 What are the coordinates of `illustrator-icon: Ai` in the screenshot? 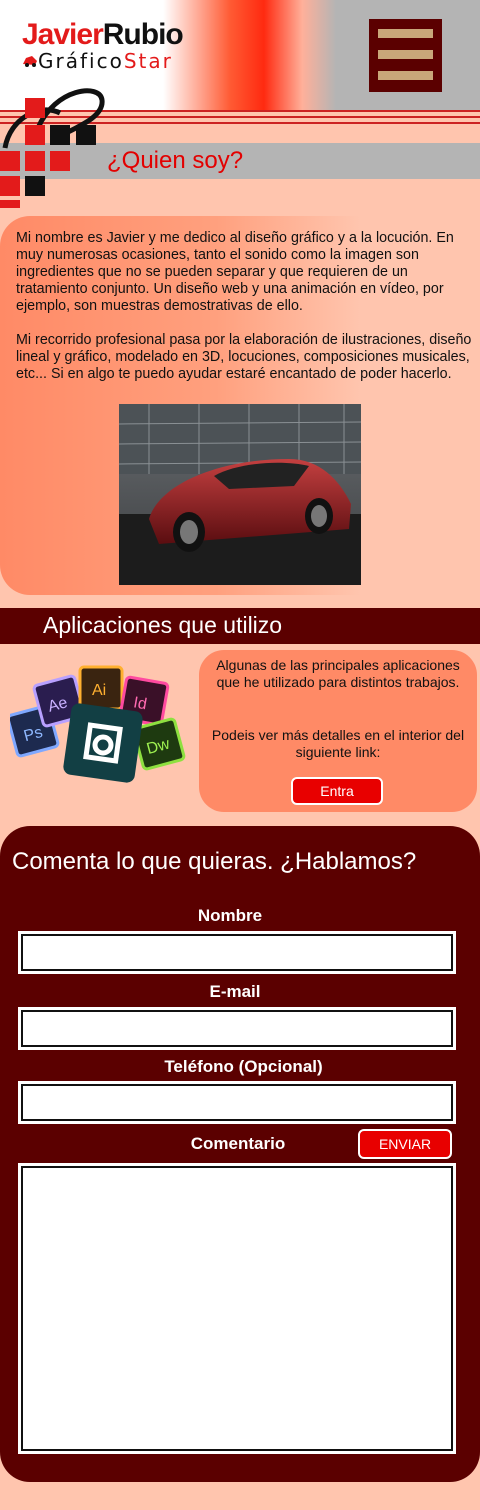 It's located at (101, 688).